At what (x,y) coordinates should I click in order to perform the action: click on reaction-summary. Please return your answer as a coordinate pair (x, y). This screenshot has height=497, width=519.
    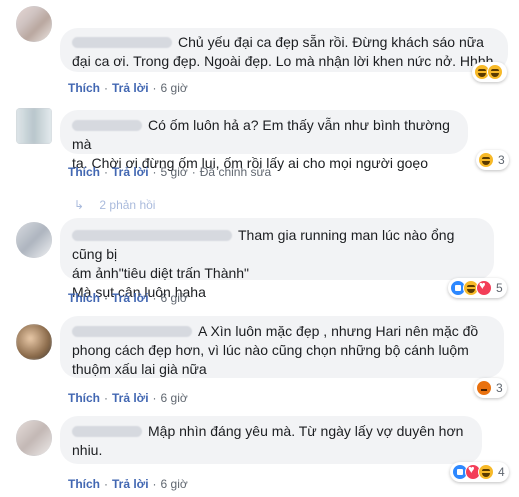
    Looking at the image, I should click on (489, 72).